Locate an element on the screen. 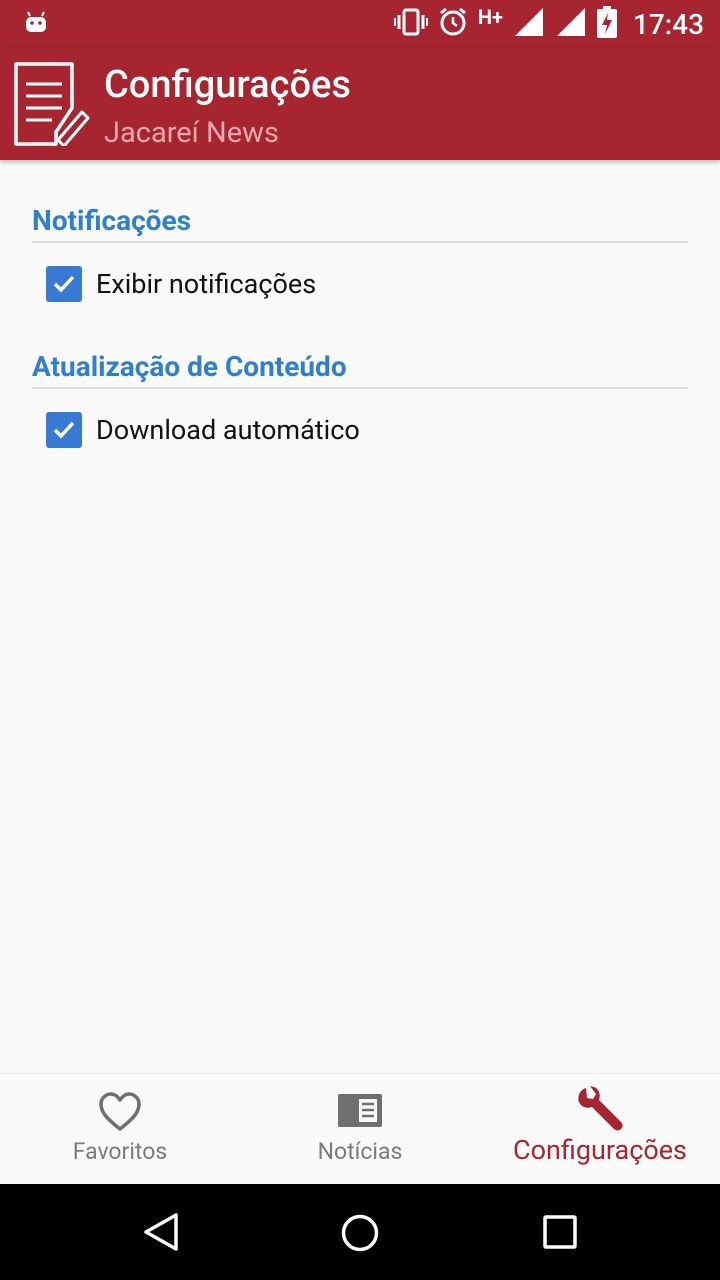 This screenshot has height=1280, width=720. category-notificacoes: Notificações is located at coordinates (360, 223).